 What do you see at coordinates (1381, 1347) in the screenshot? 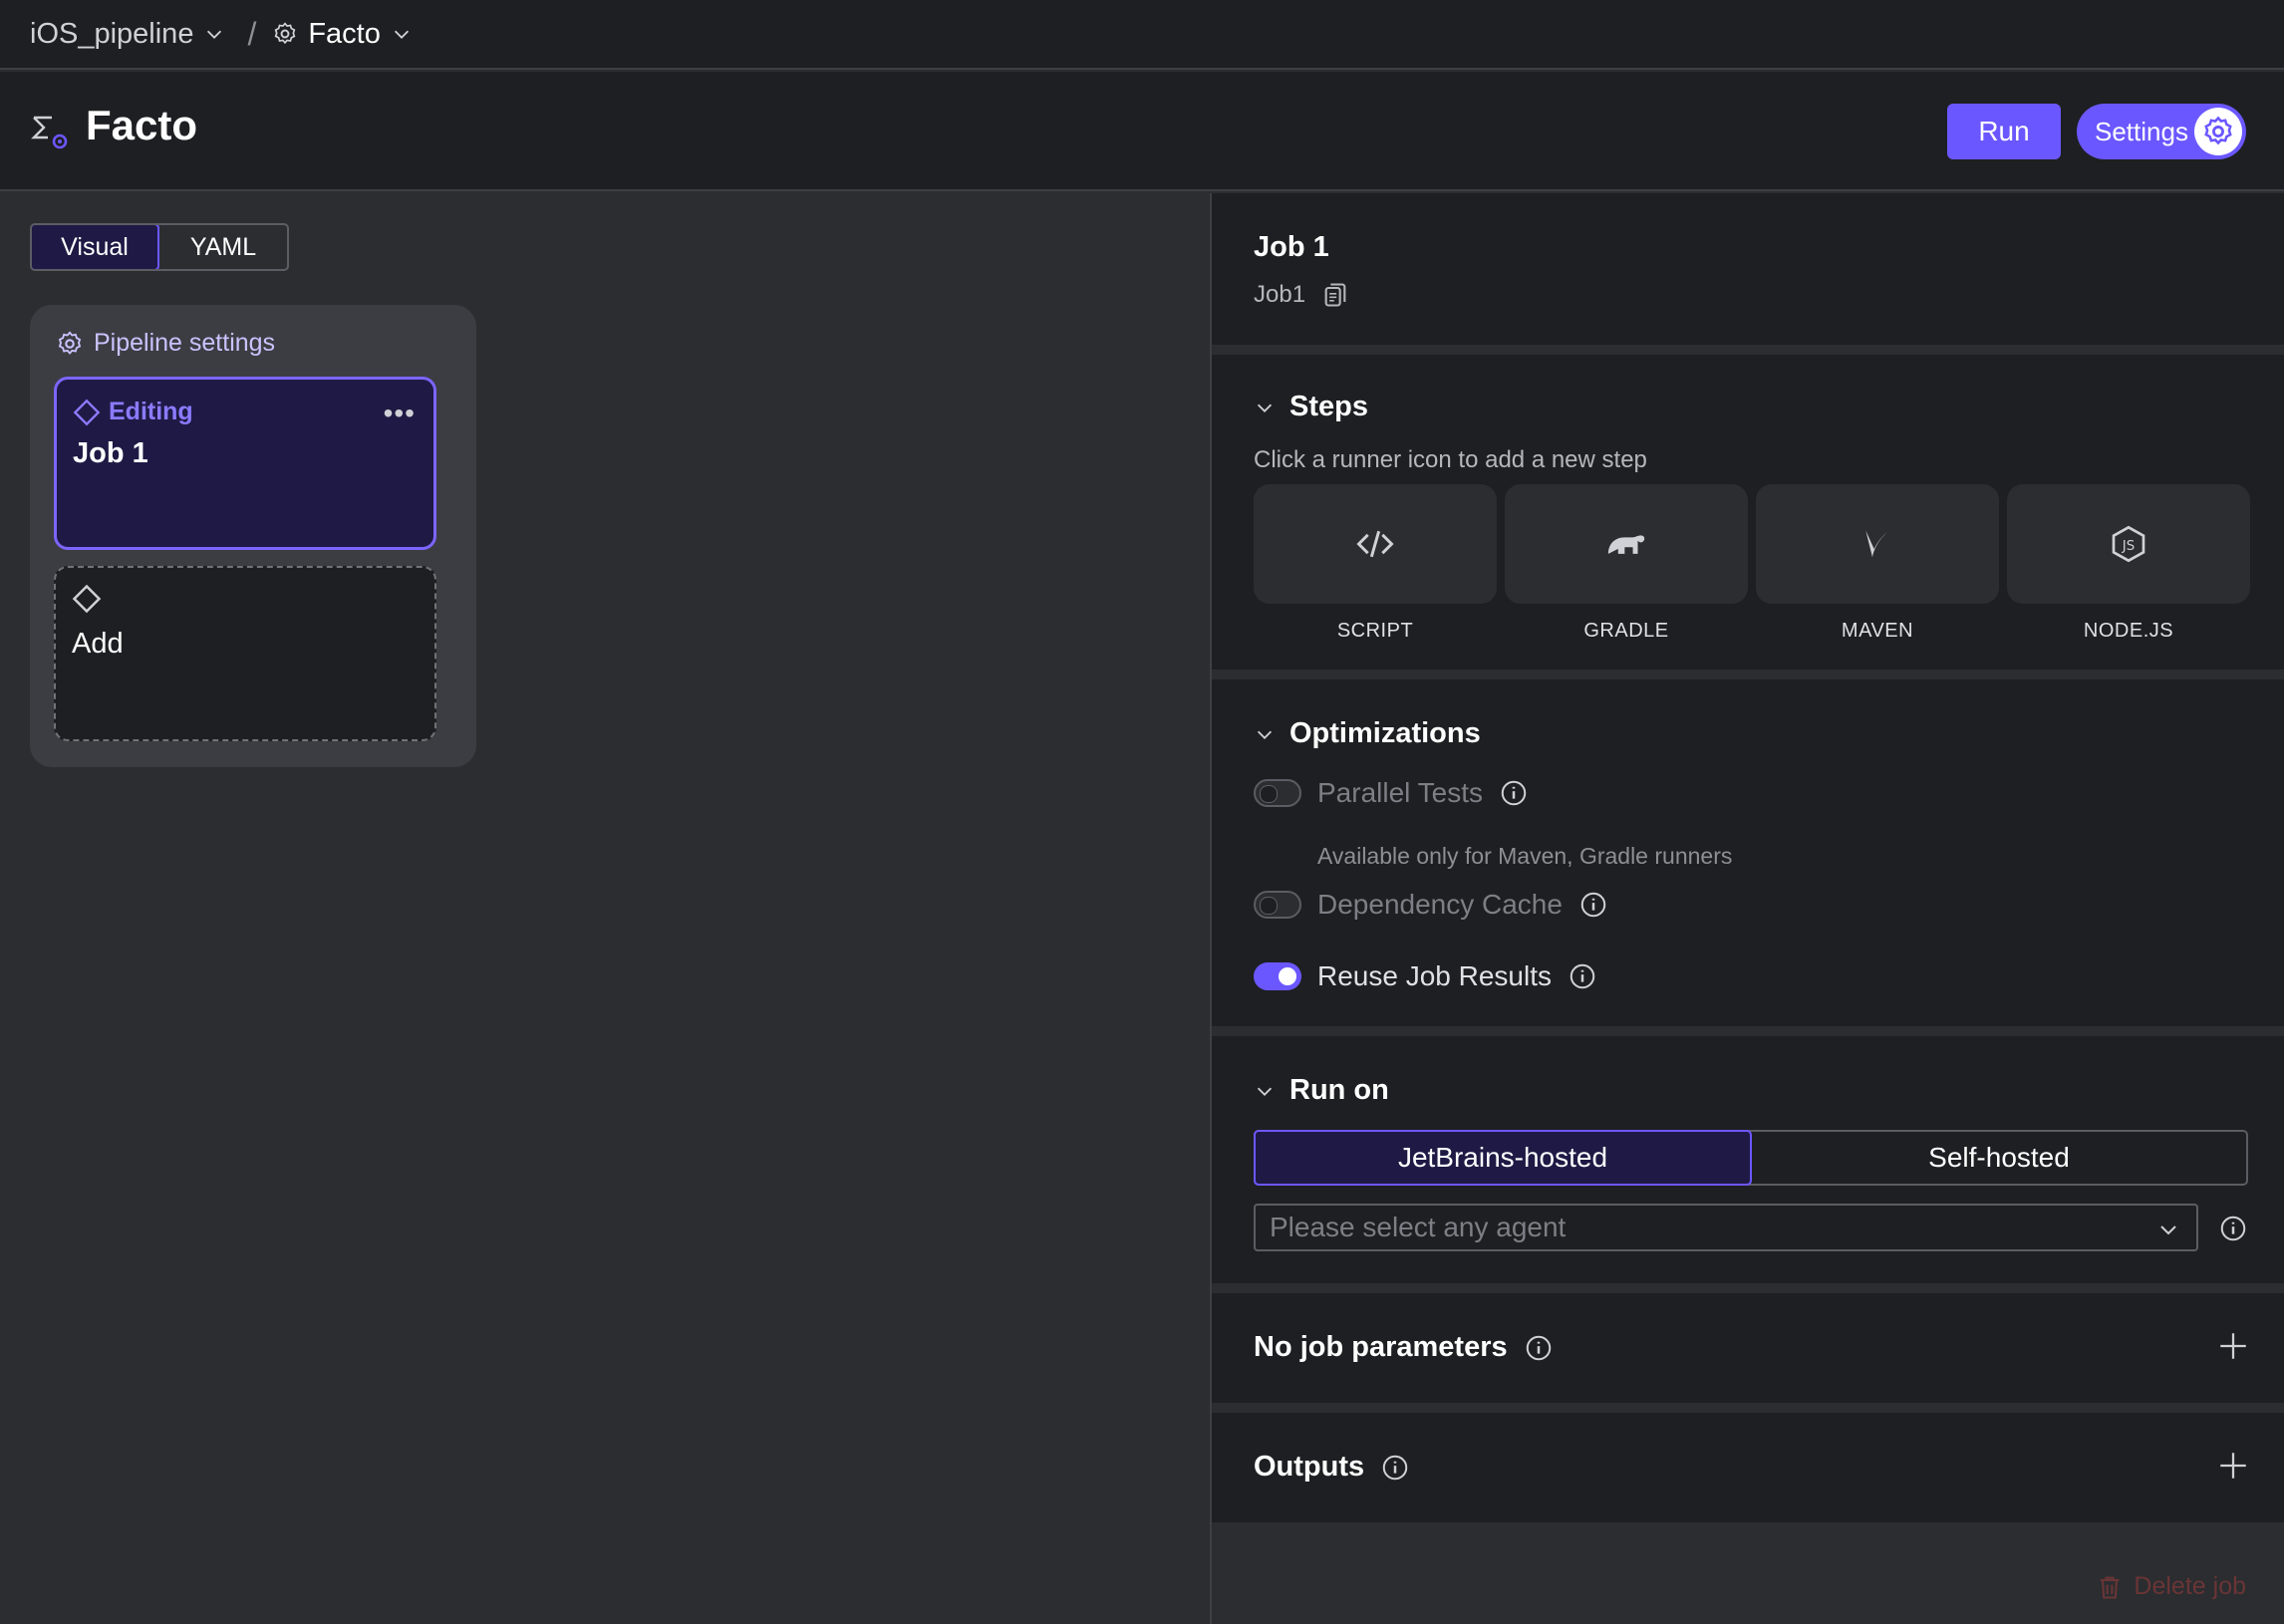
I see `job-parameters-title: No job parameters` at bounding box center [1381, 1347].